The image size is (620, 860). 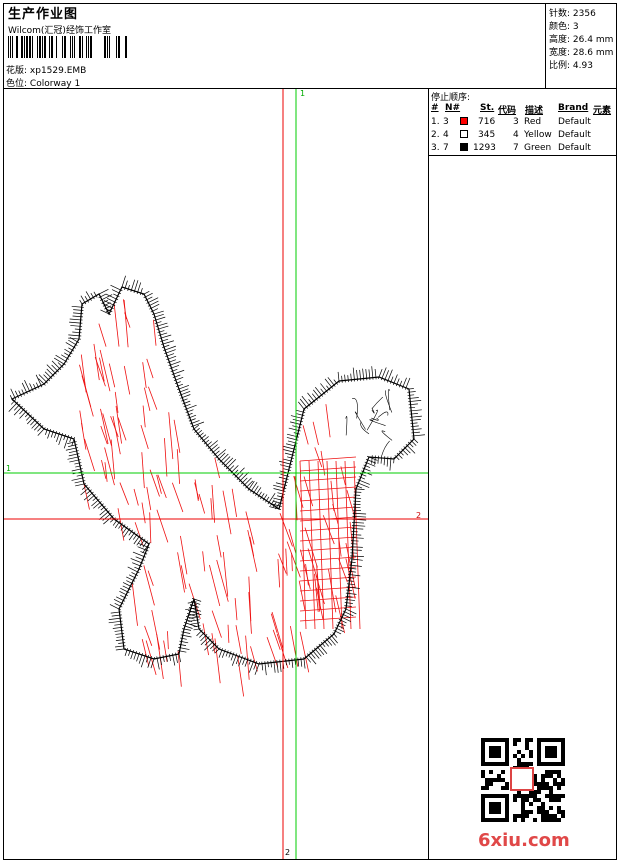 I want to click on col-brand: Brand, so click(x=573, y=108).